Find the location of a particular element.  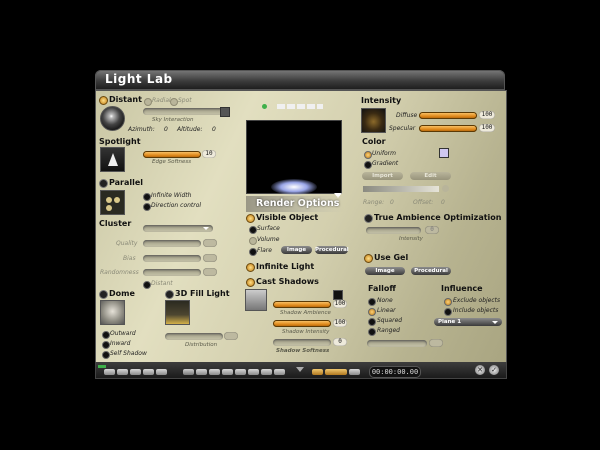

keyframe-button is located at coordinates (336, 372).